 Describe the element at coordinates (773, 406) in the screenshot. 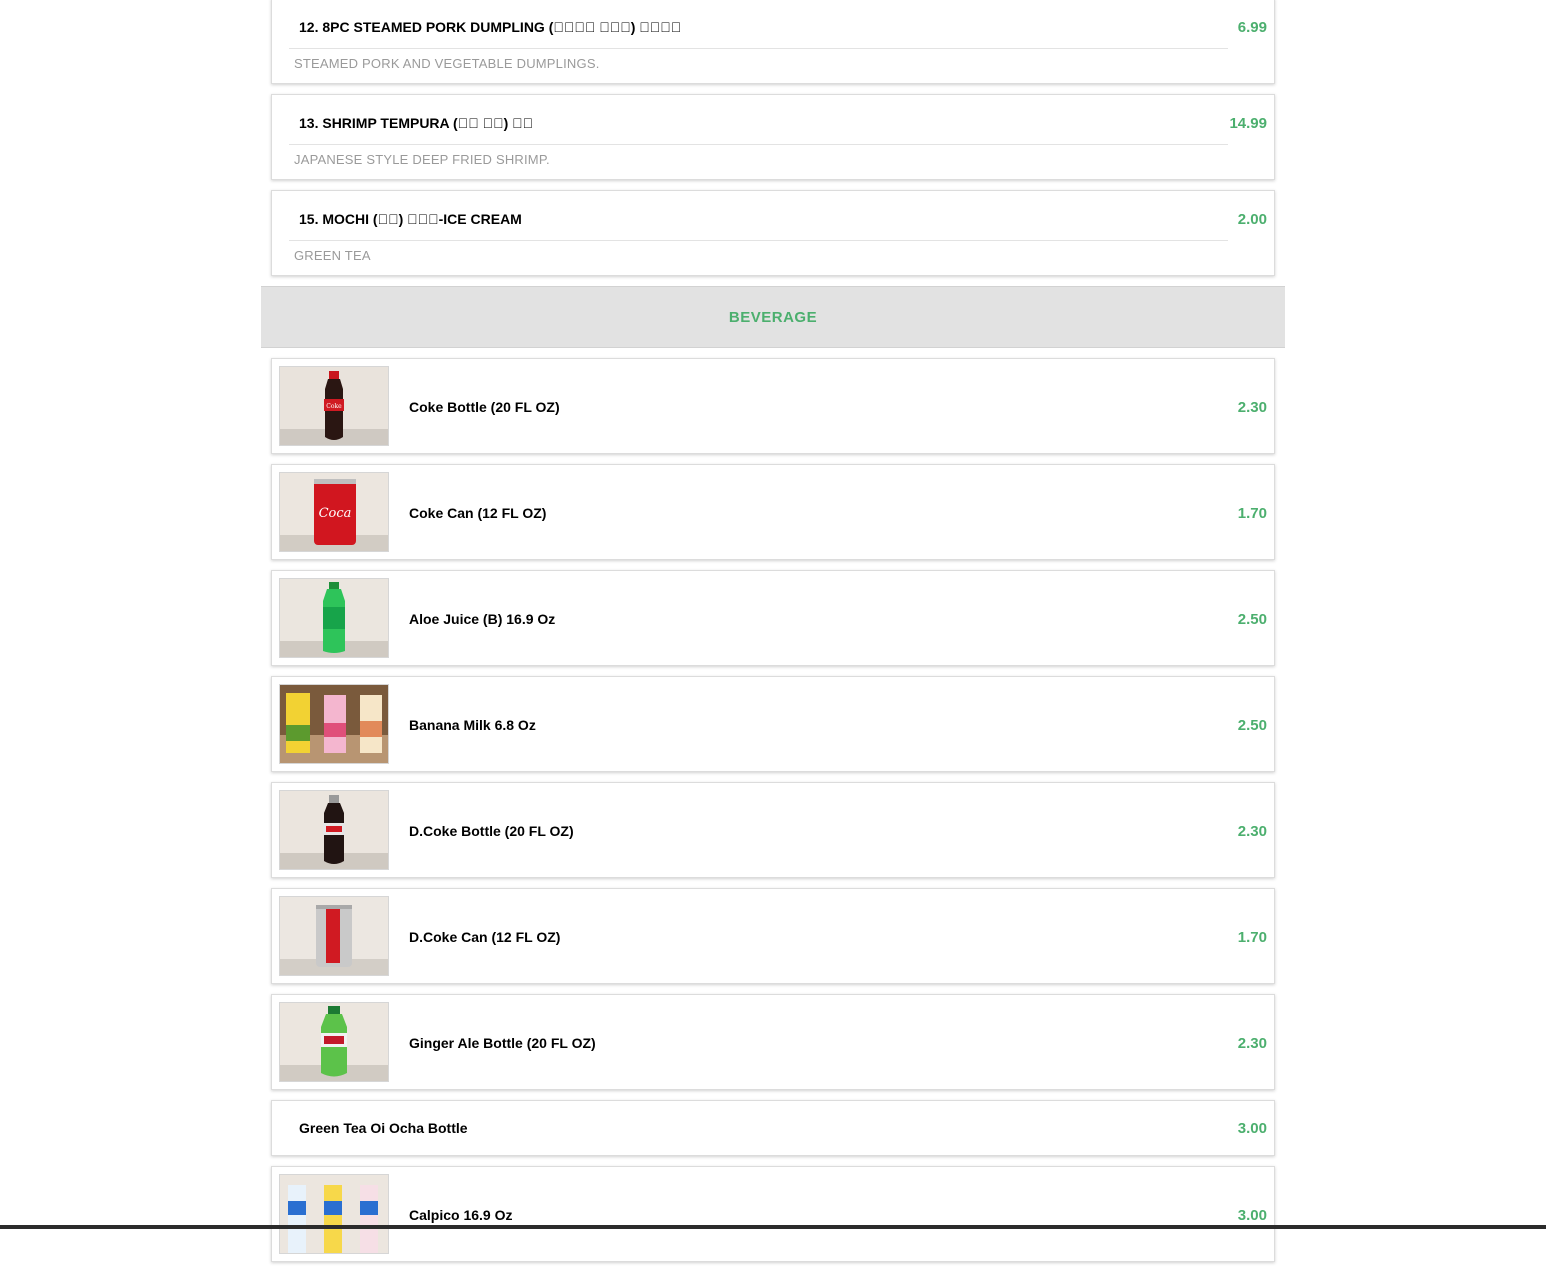

I see `menu-item: Coke Coke Bottle (20 FL OZ) 2.30` at that location.